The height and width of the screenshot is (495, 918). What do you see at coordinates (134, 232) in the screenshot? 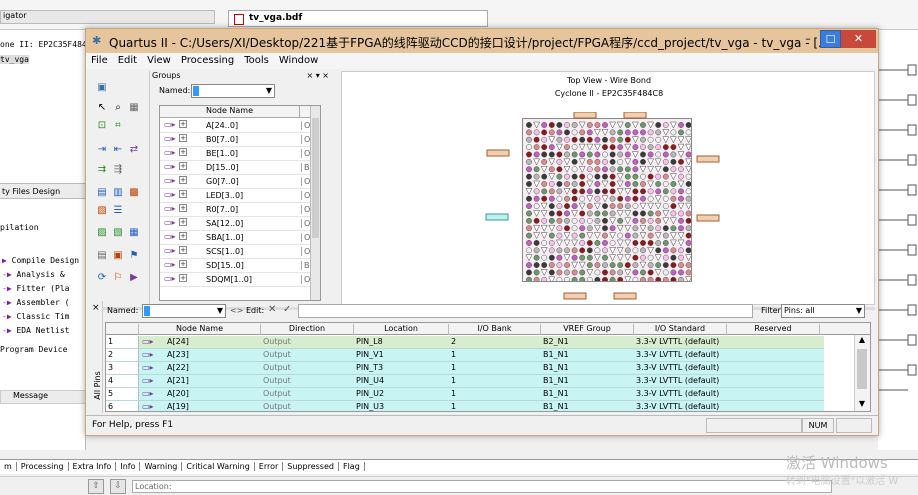
I see `edge-icon: ▦` at bounding box center [134, 232].